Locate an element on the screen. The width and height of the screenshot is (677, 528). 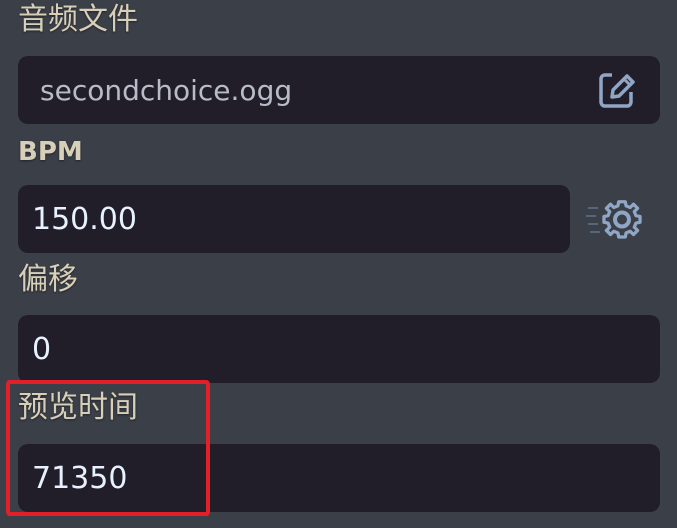
next-field-label-partial is located at coordinates (95, 522).